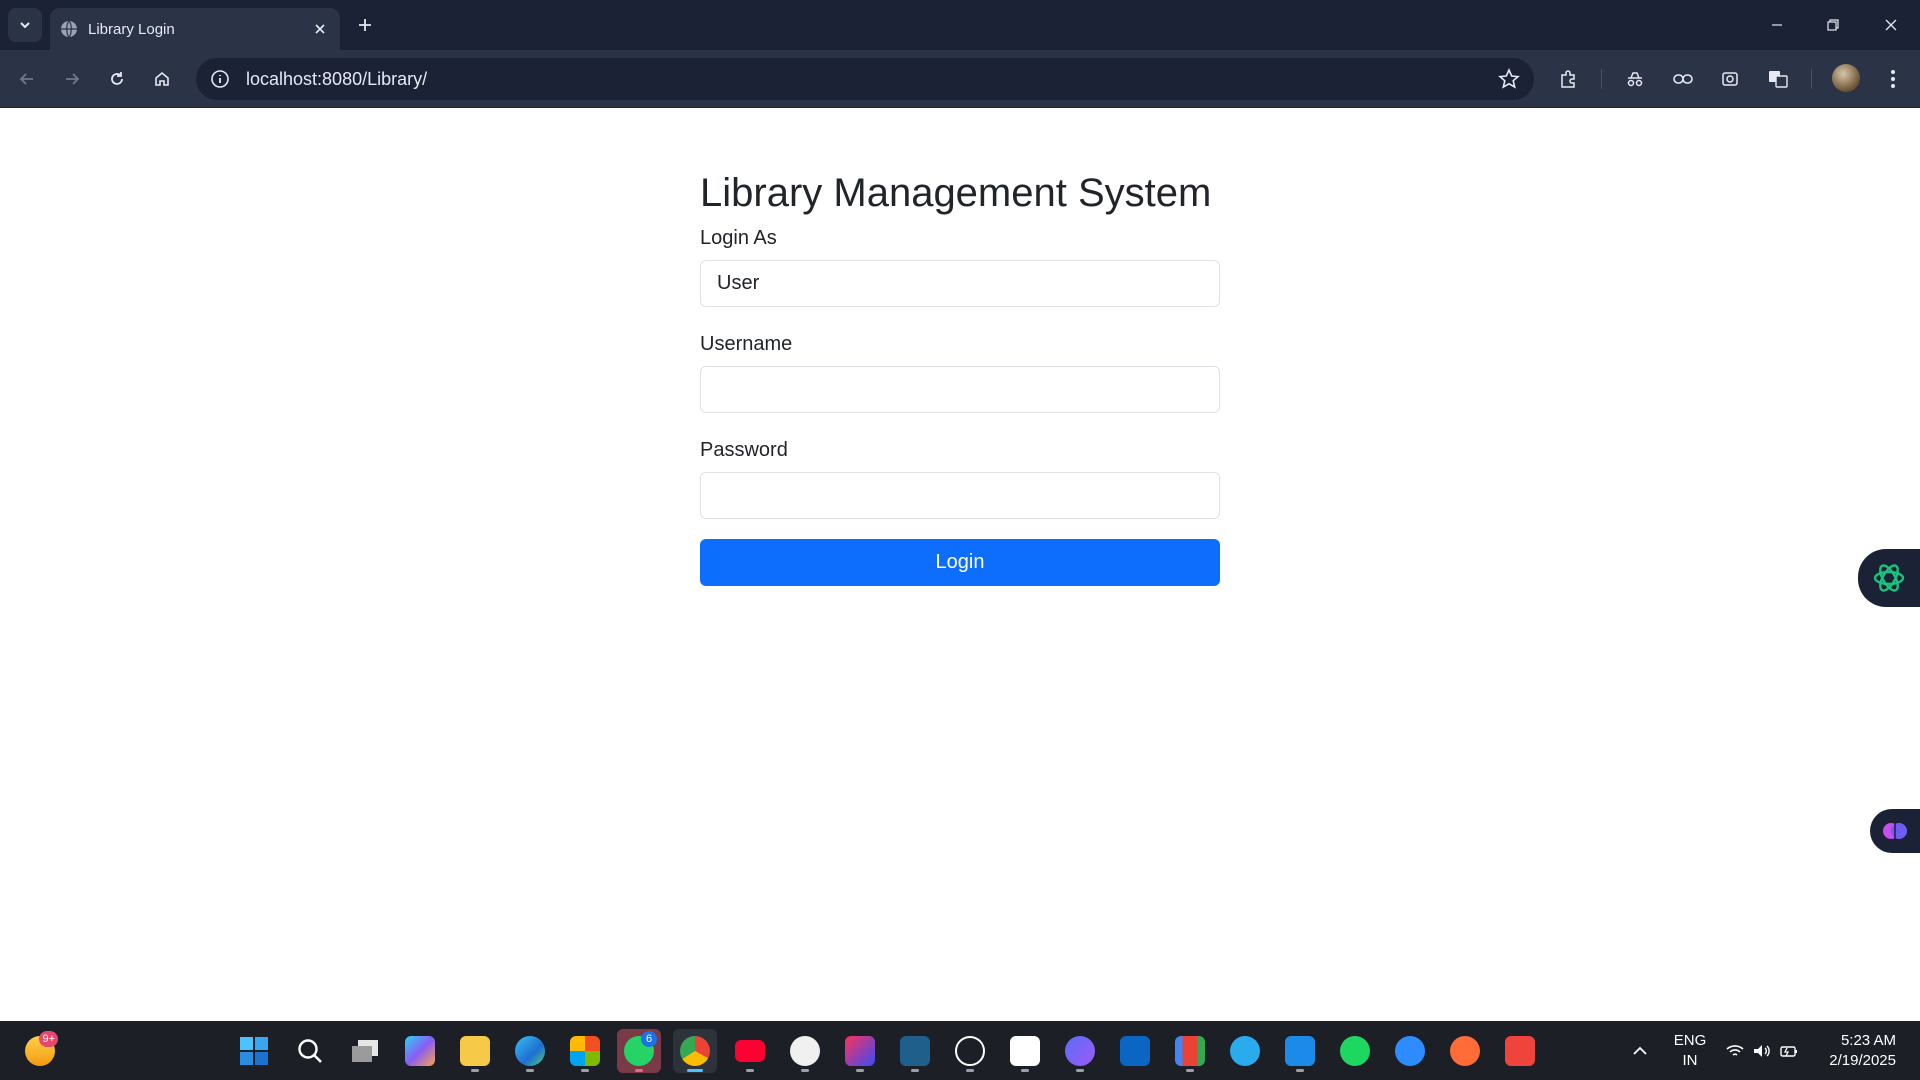 The height and width of the screenshot is (1080, 1920). I want to click on github-icon, so click(805, 1051).